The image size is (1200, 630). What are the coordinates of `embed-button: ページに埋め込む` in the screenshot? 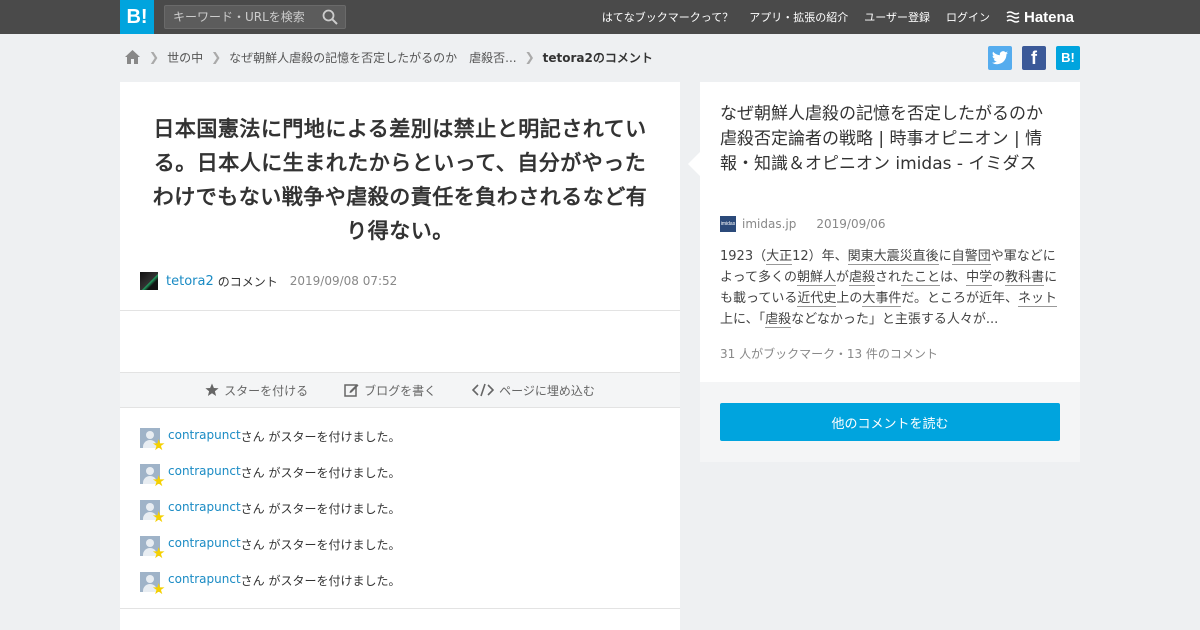 It's located at (533, 390).